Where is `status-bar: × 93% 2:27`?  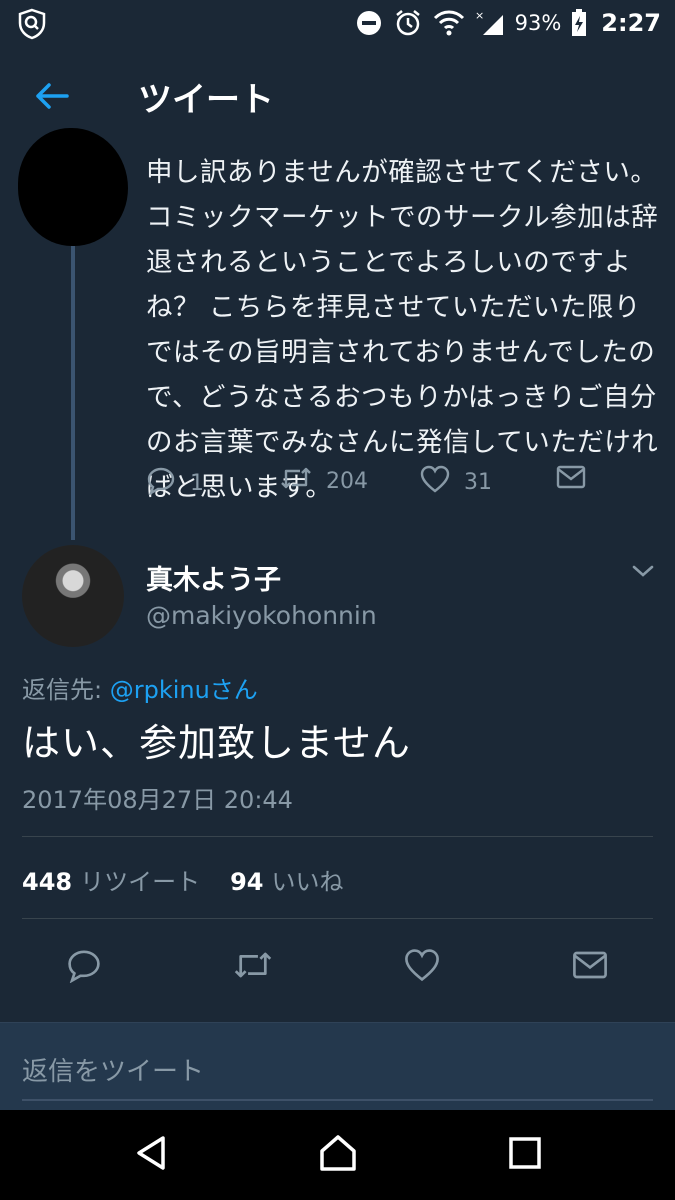 status-bar: × 93% 2:27 is located at coordinates (337, 23).